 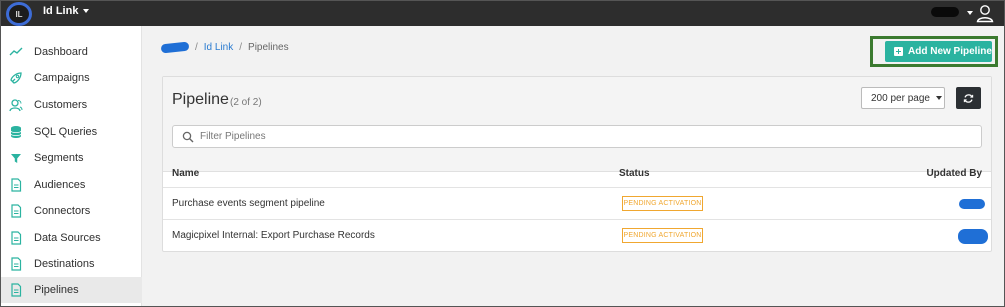 I want to click on per-page-select: 200 per page, so click(x=903, y=98).